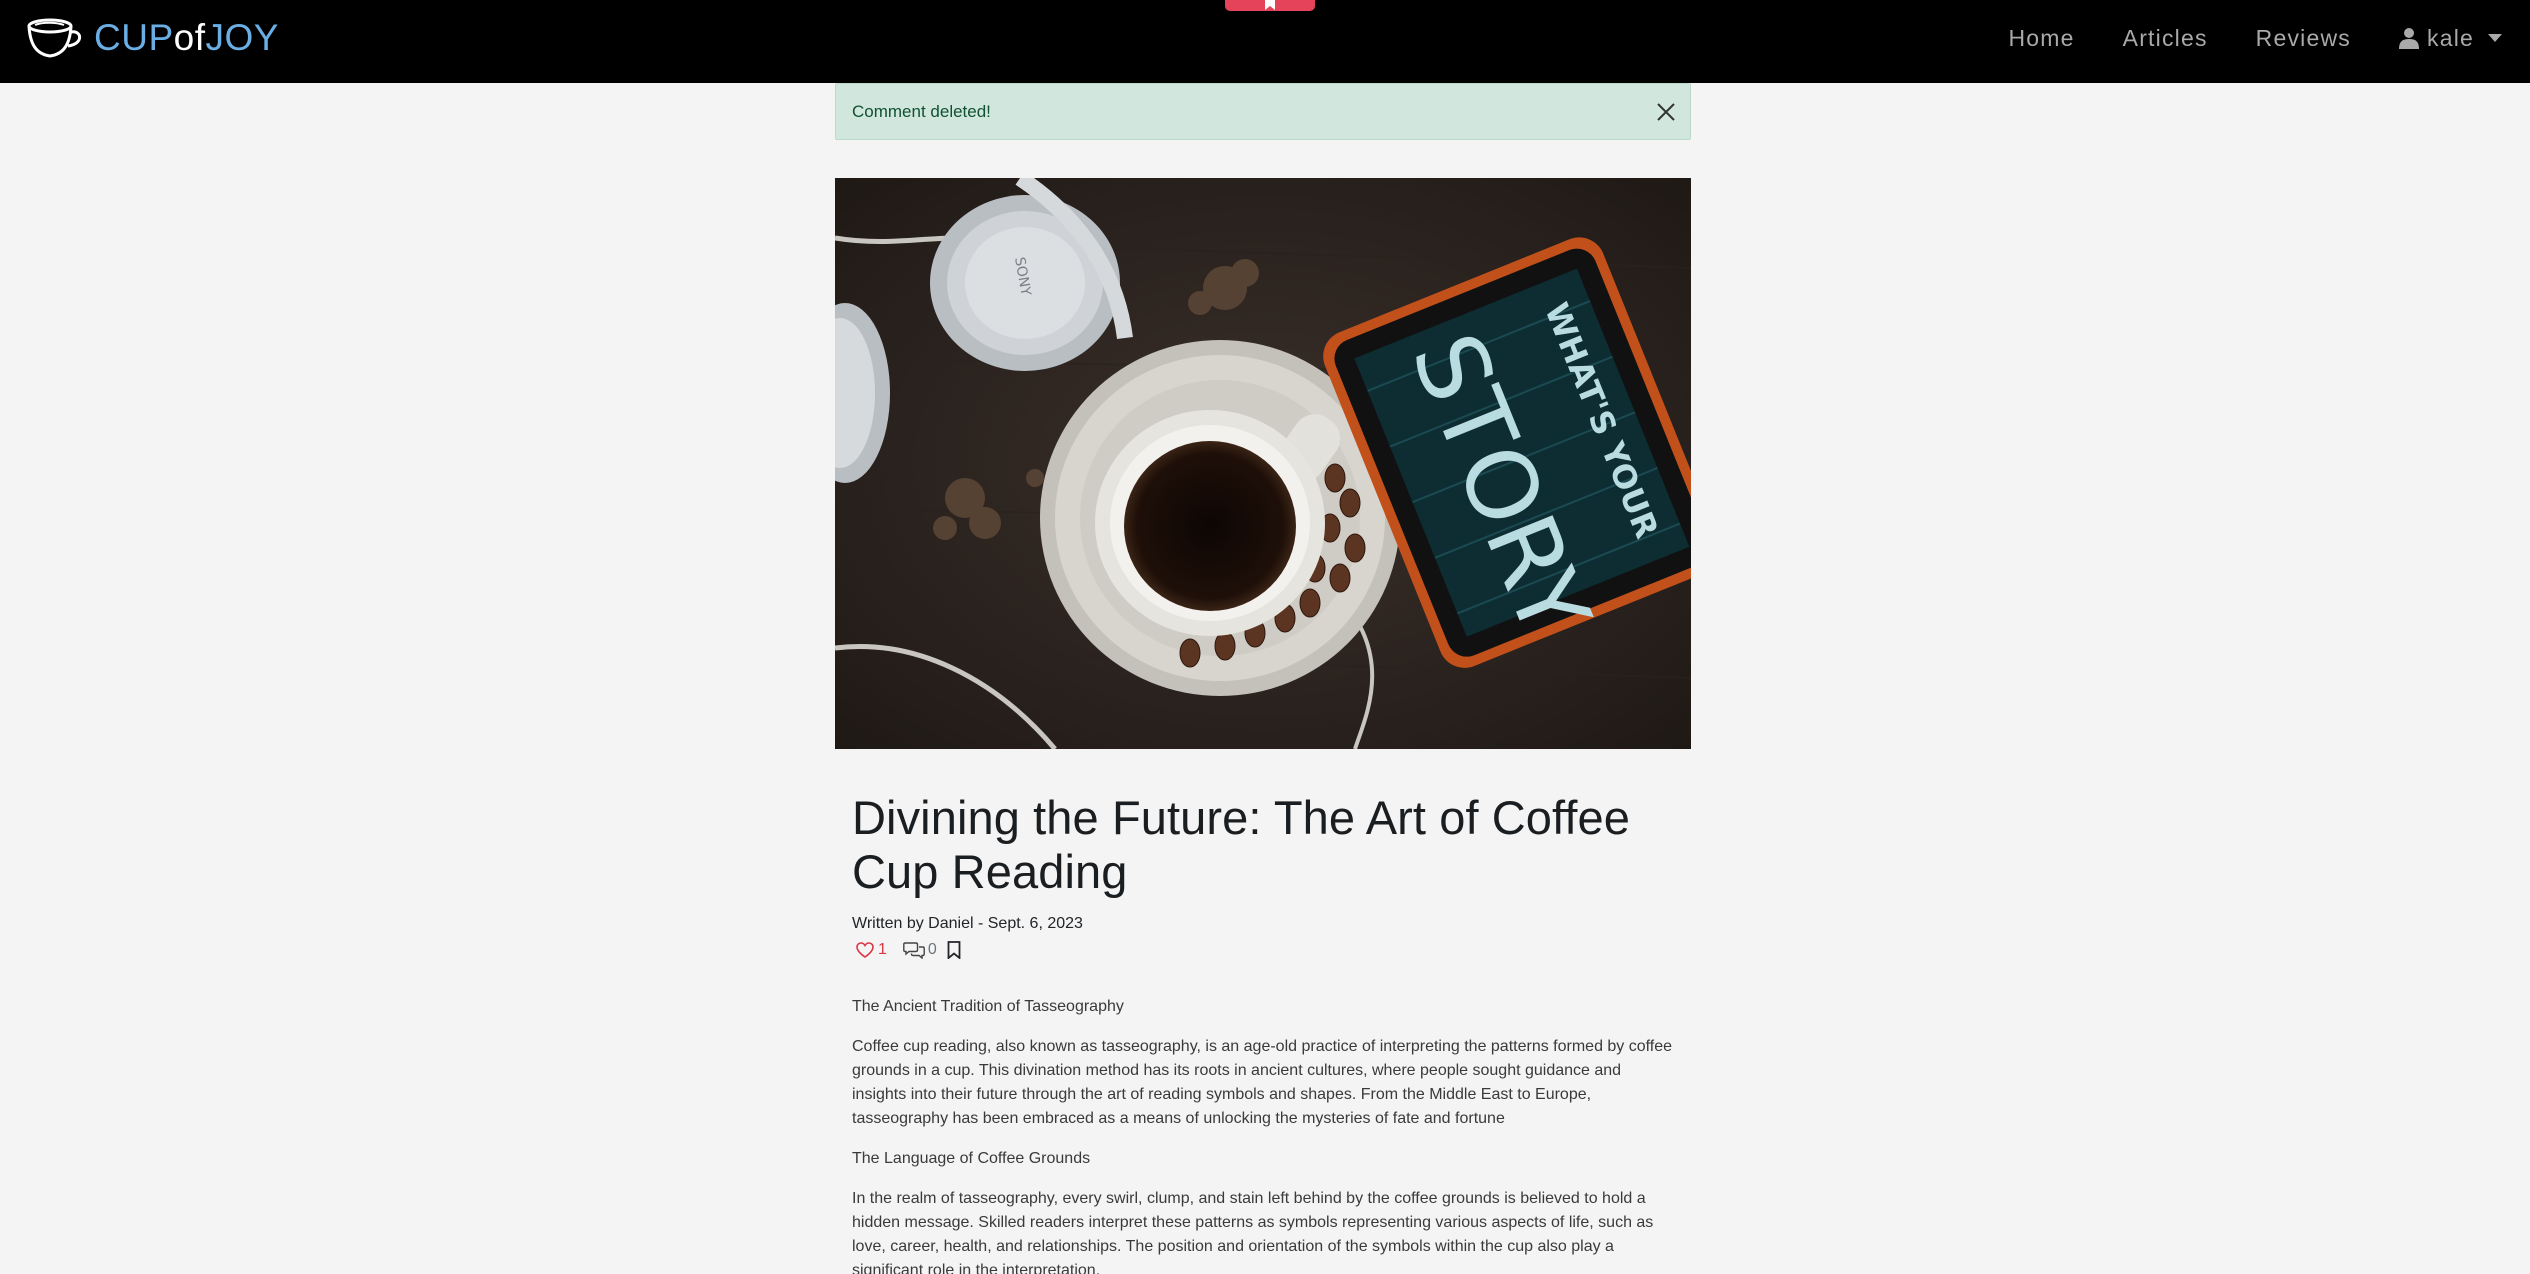  Describe the element at coordinates (932, 949) in the screenshot. I see `comment-count: 0` at that location.